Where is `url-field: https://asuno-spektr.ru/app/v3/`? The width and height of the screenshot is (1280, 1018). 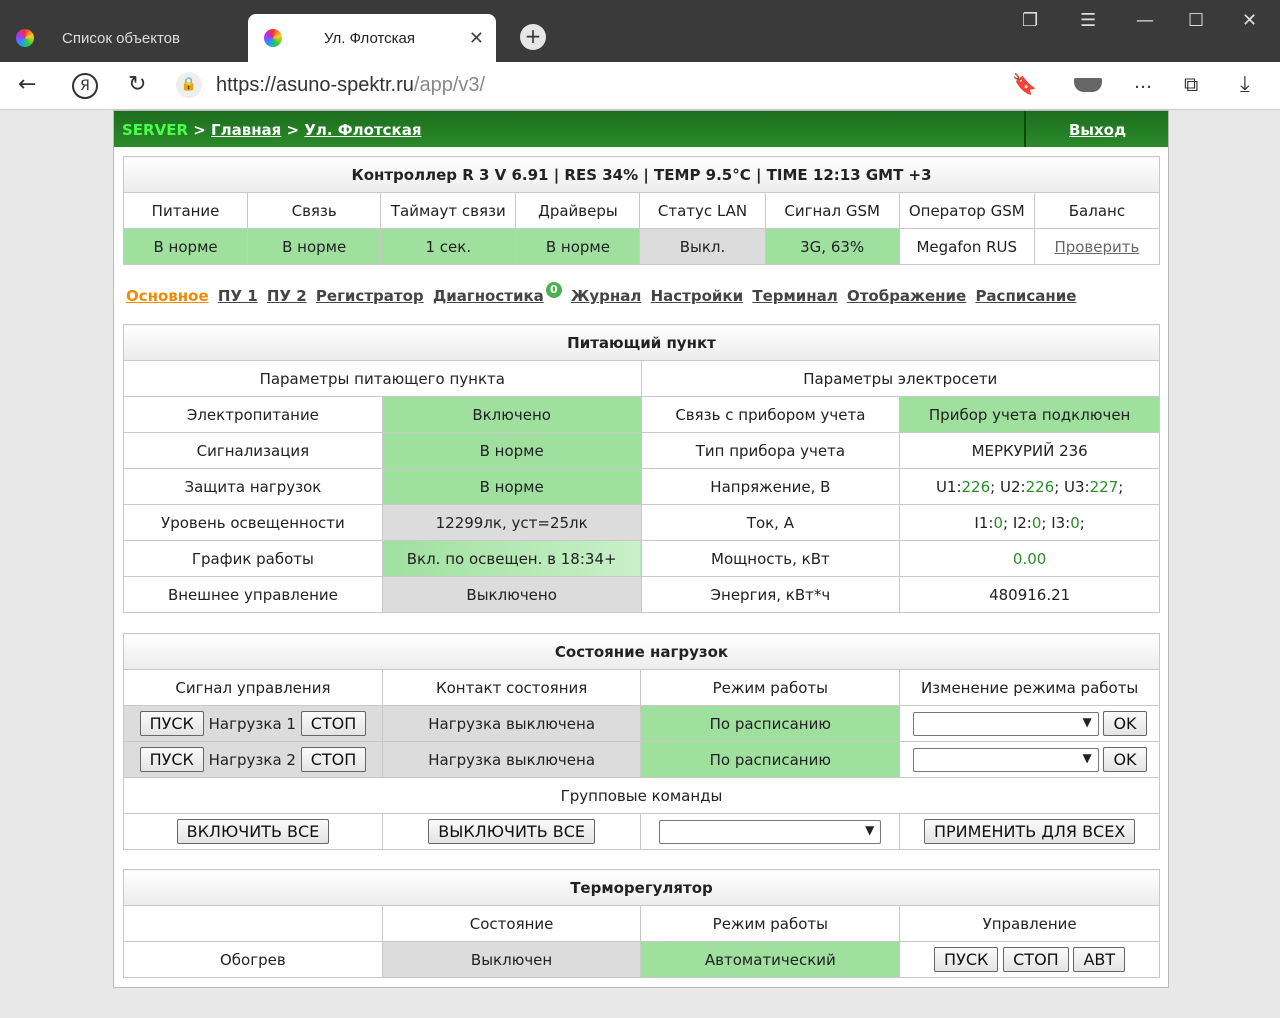
url-field: https://asuno-spektr.ru/app/v3/ is located at coordinates (350, 85).